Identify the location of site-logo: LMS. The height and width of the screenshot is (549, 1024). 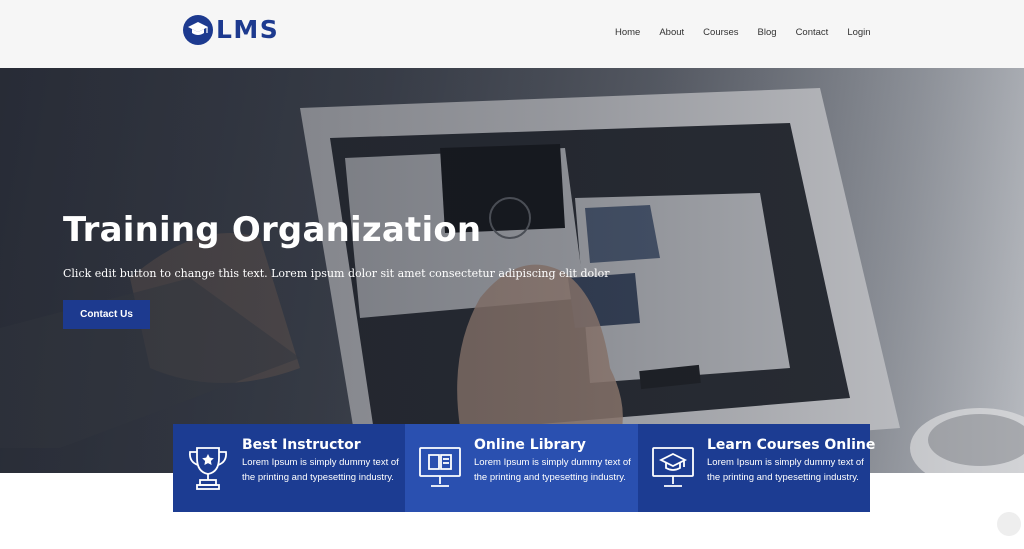
(231, 30).